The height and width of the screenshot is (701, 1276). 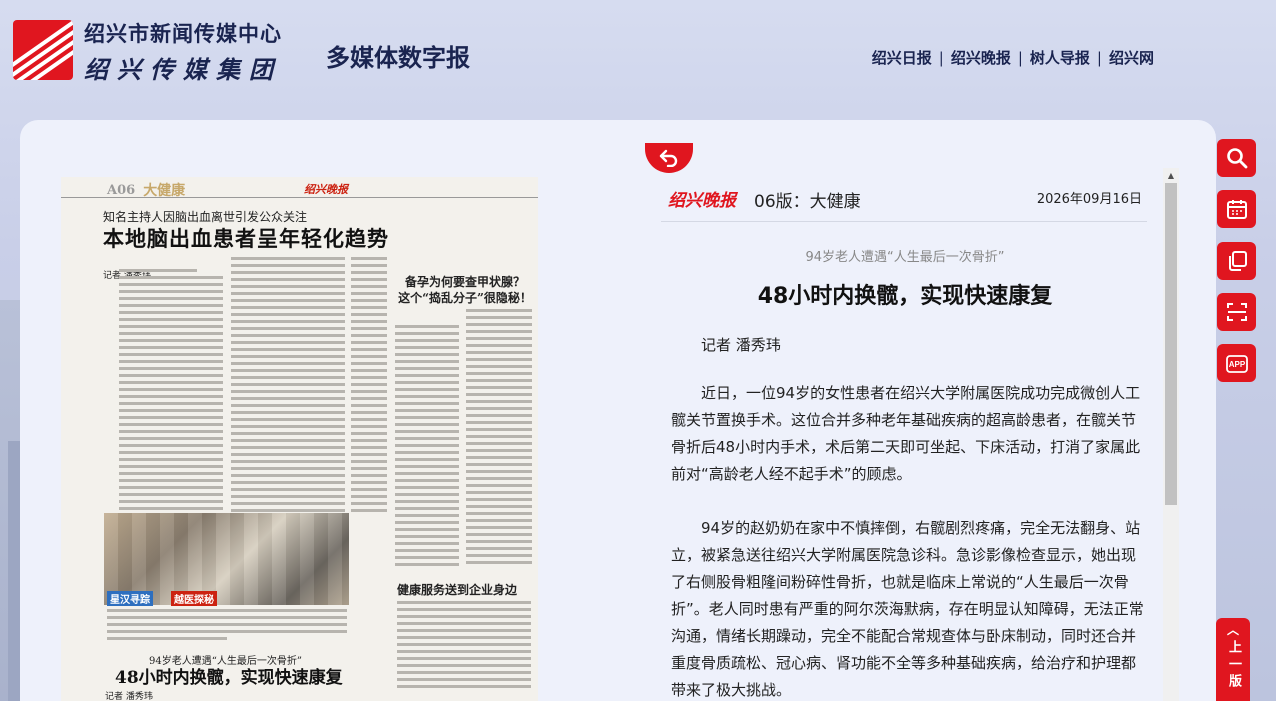 I want to click on scroll-up-arrow-icon: ▲, so click(x=1171, y=175).